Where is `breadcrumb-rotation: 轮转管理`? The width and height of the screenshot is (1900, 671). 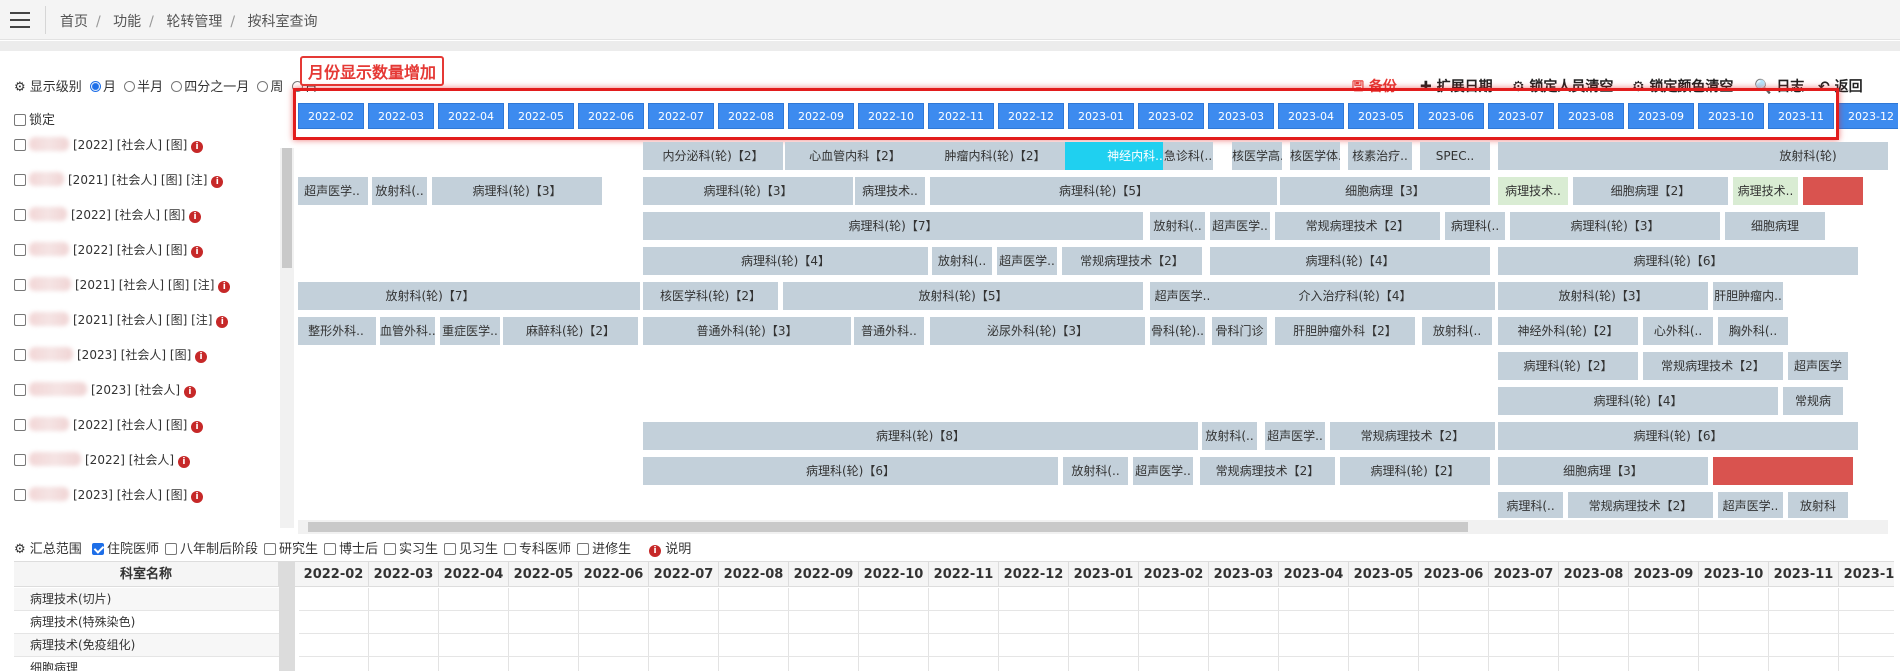 breadcrumb-rotation: 轮转管理 is located at coordinates (194, 22).